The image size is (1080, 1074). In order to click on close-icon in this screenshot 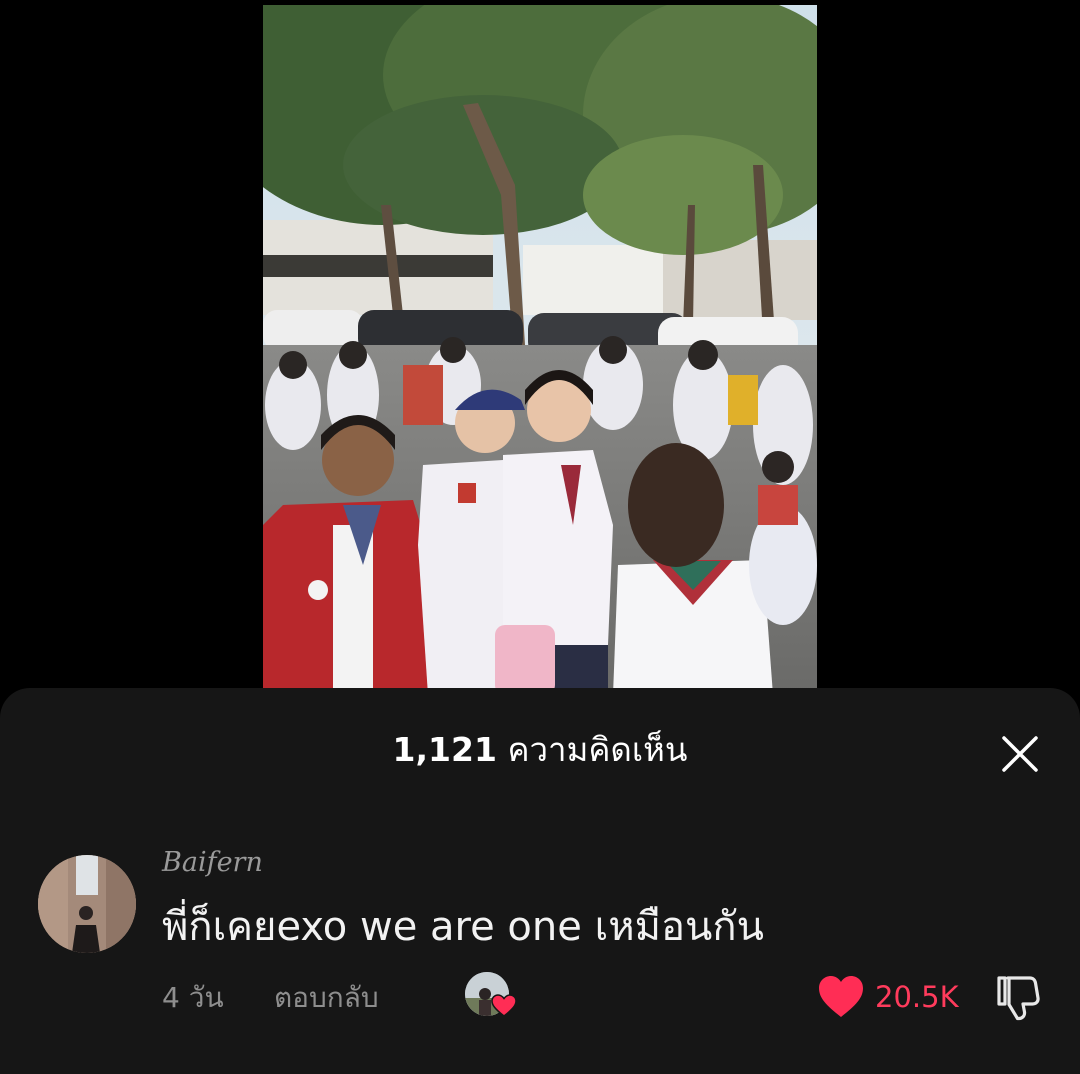, I will do `click(1020, 754)`.